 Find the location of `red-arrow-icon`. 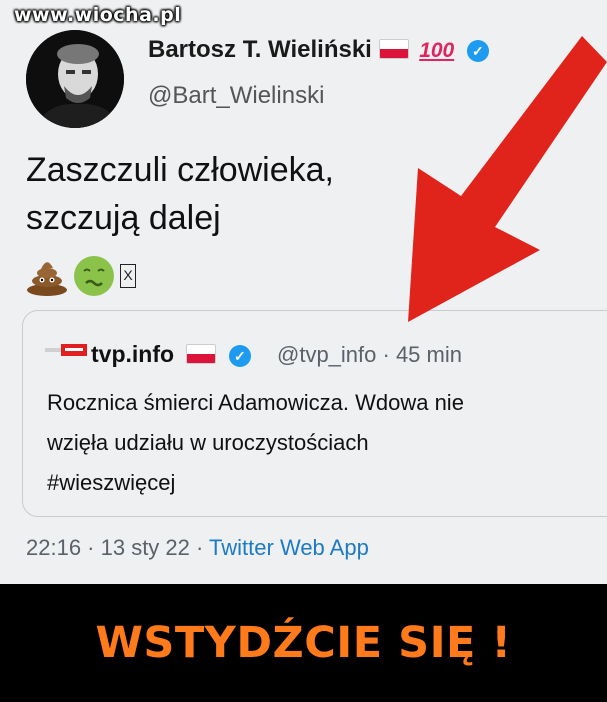

red-arrow-icon is located at coordinates (507, 179).